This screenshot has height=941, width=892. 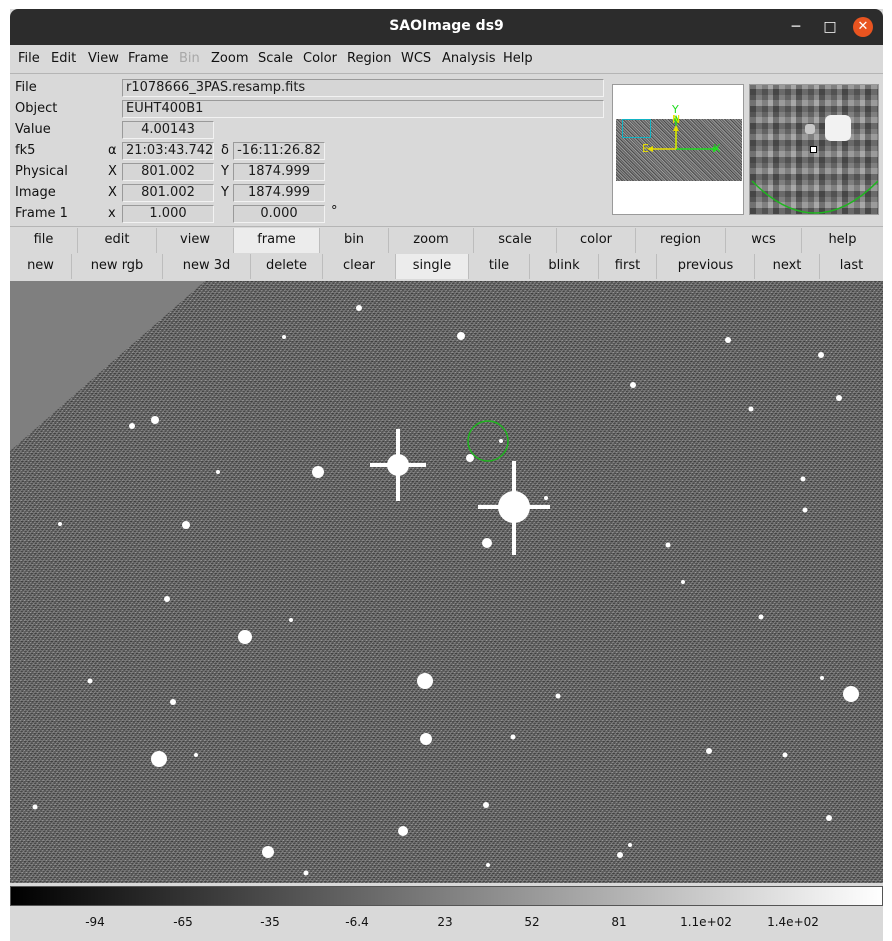 I want to click on image-y-label: Y, so click(x=225, y=192).